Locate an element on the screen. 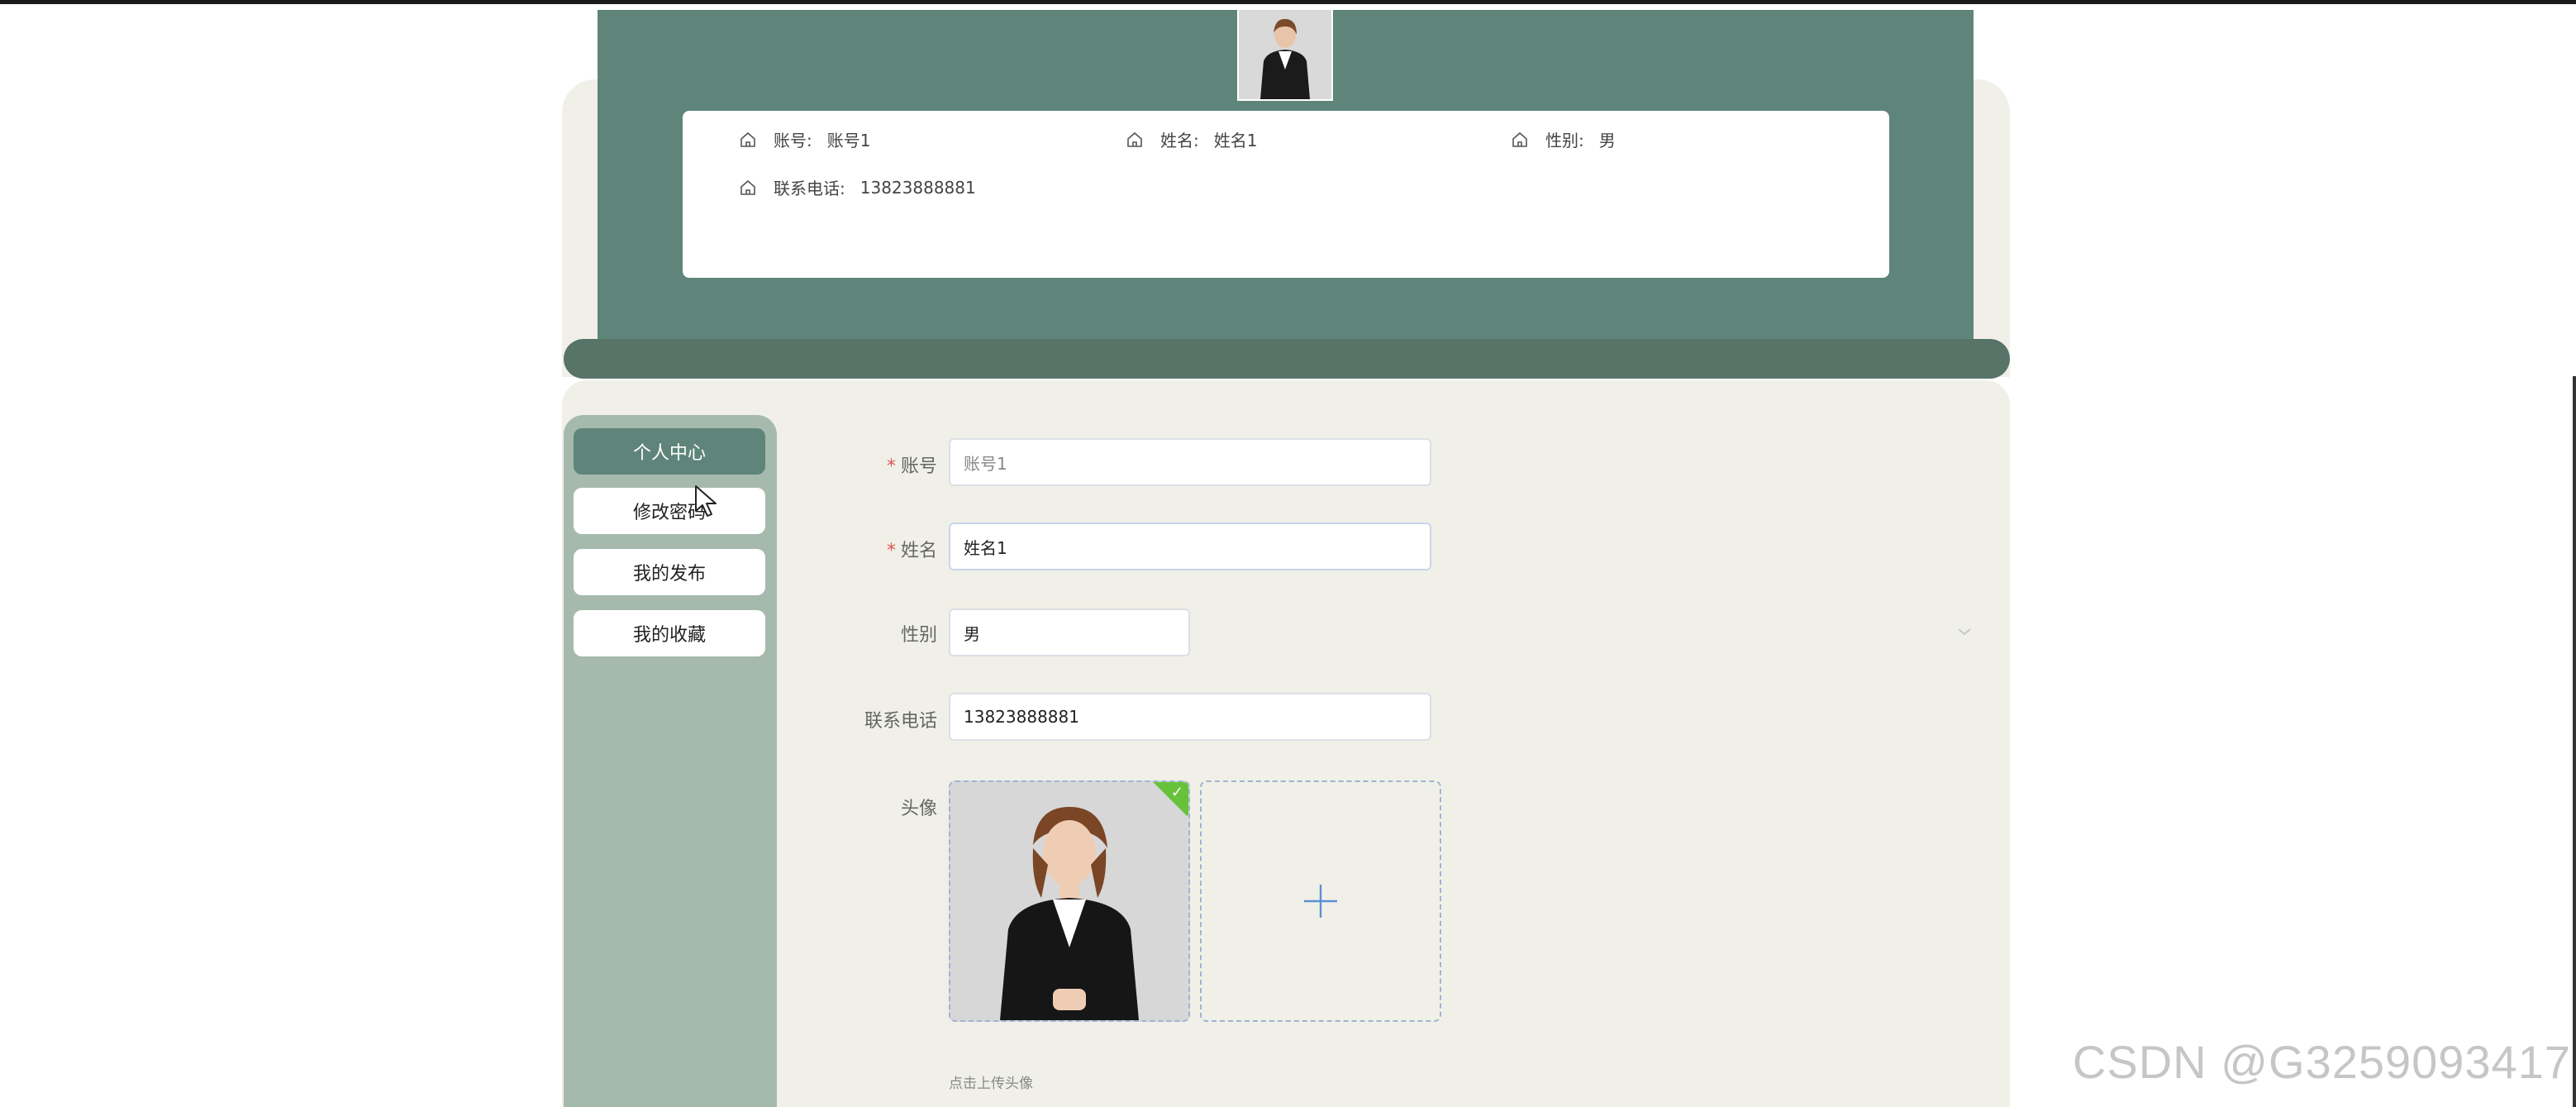  cursor-icon is located at coordinates (706, 501).